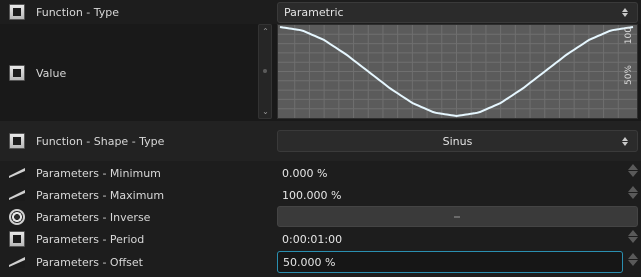  What do you see at coordinates (457, 12) in the screenshot?
I see `function-type-dropdown: Parametric` at bounding box center [457, 12].